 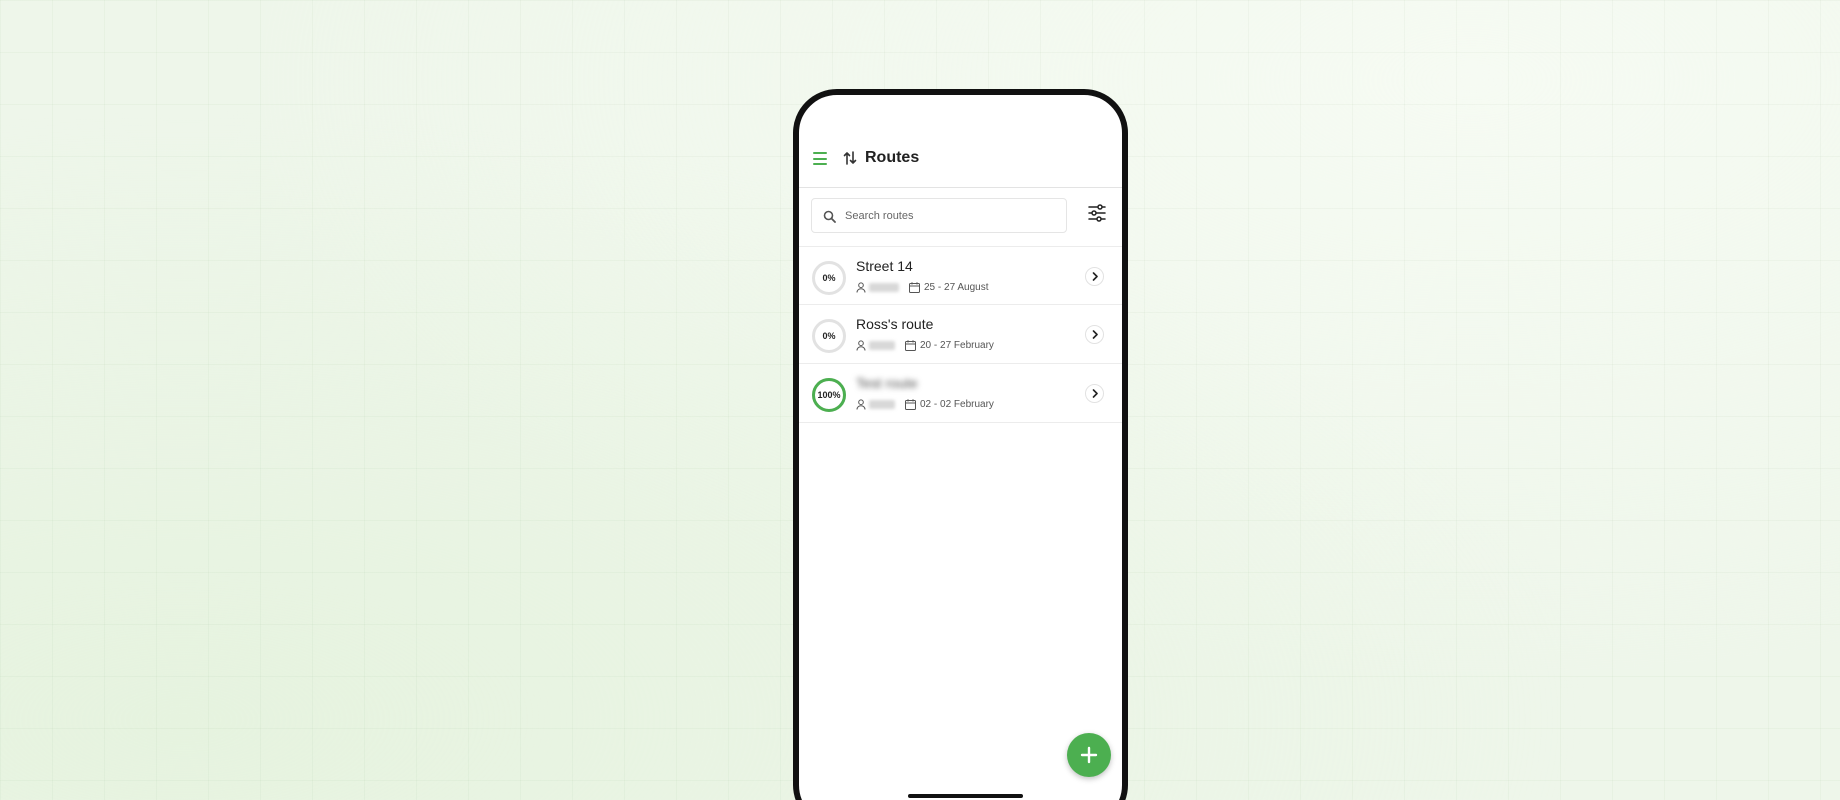 I want to click on plus-icon, so click(x=1089, y=755).